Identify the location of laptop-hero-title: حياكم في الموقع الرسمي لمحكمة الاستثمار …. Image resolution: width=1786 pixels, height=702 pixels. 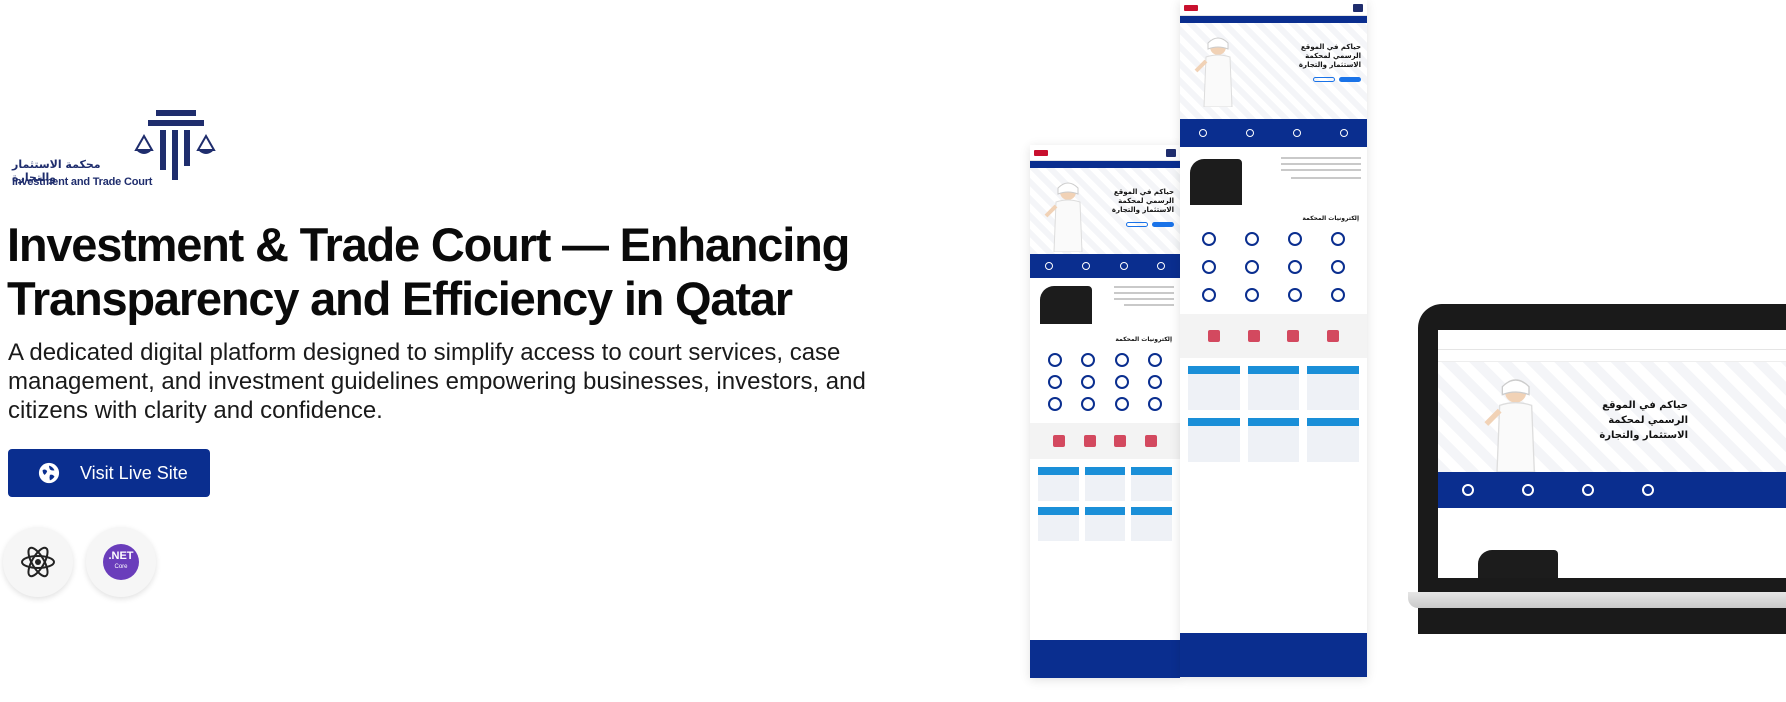
(1643, 420).